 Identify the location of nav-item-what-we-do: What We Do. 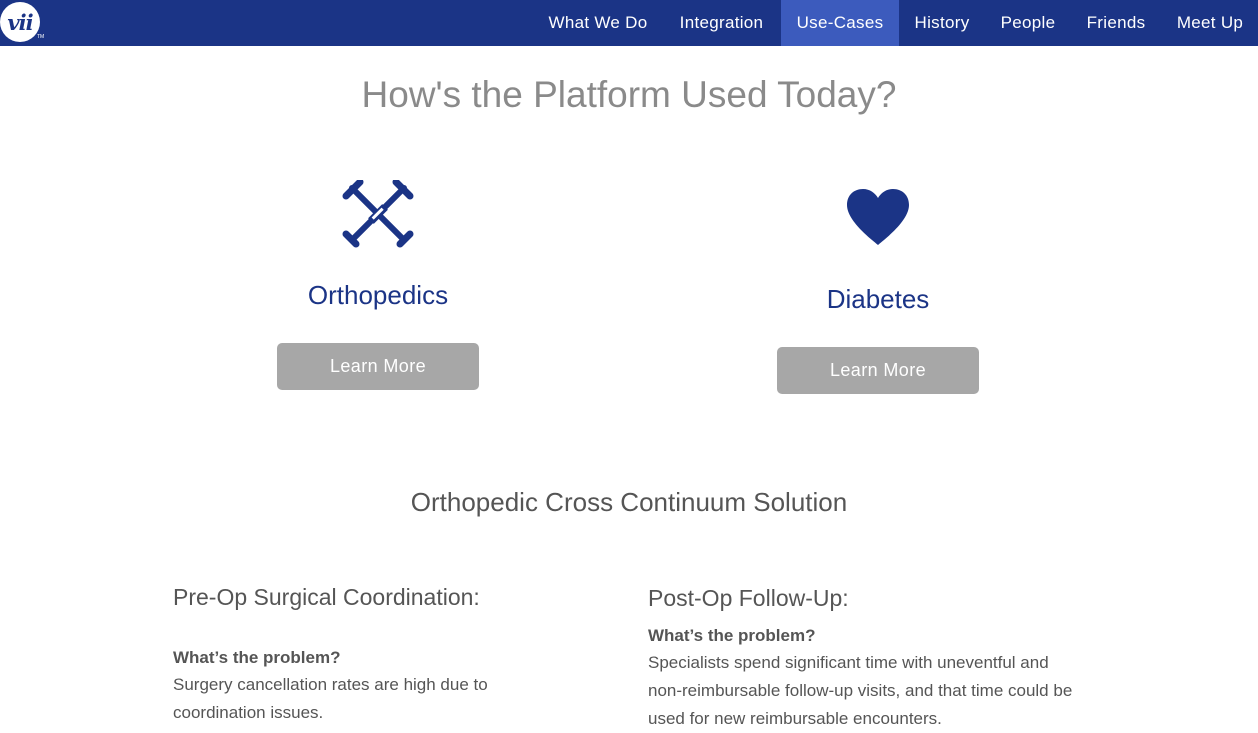
(598, 23).